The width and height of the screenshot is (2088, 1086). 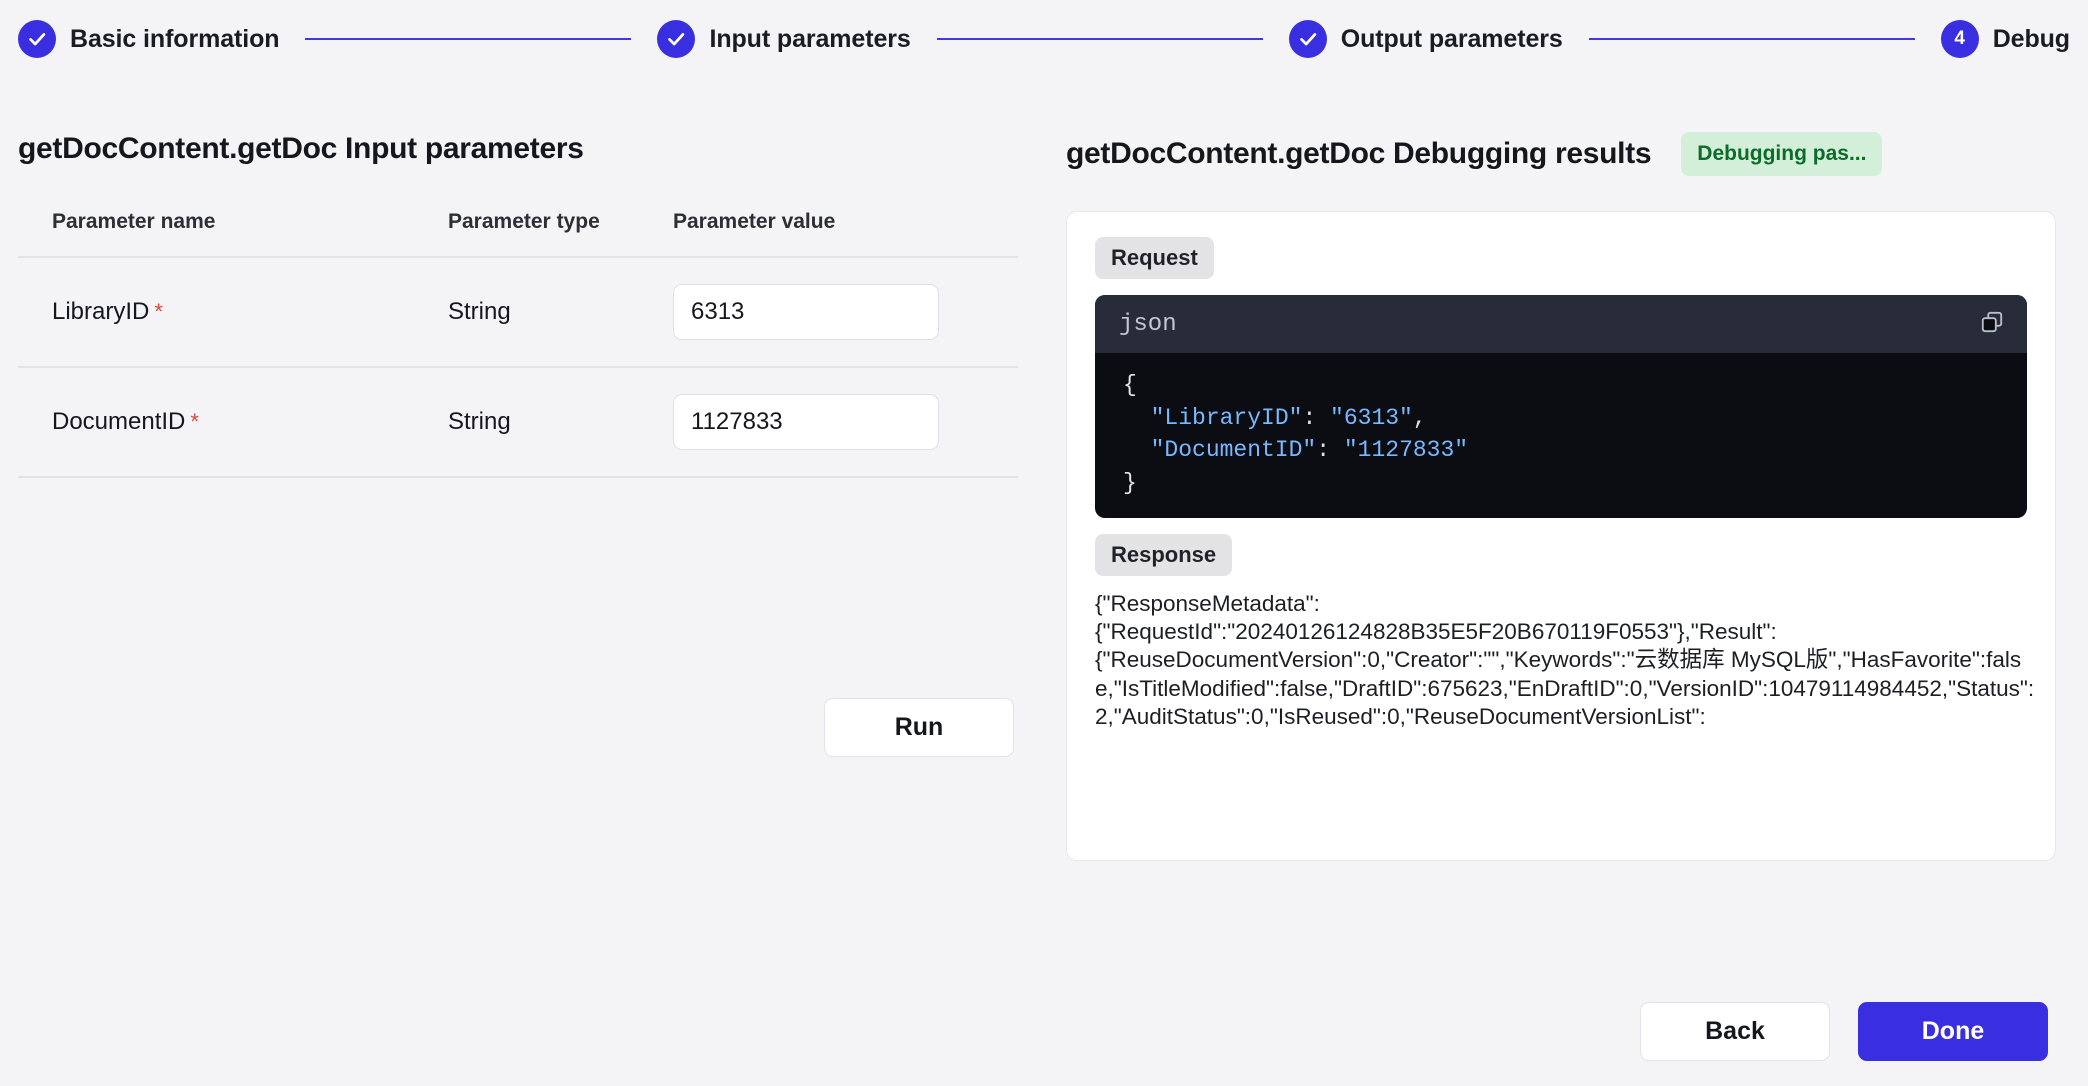 What do you see at coordinates (1164, 554) in the screenshot?
I see `response-tag: Response` at bounding box center [1164, 554].